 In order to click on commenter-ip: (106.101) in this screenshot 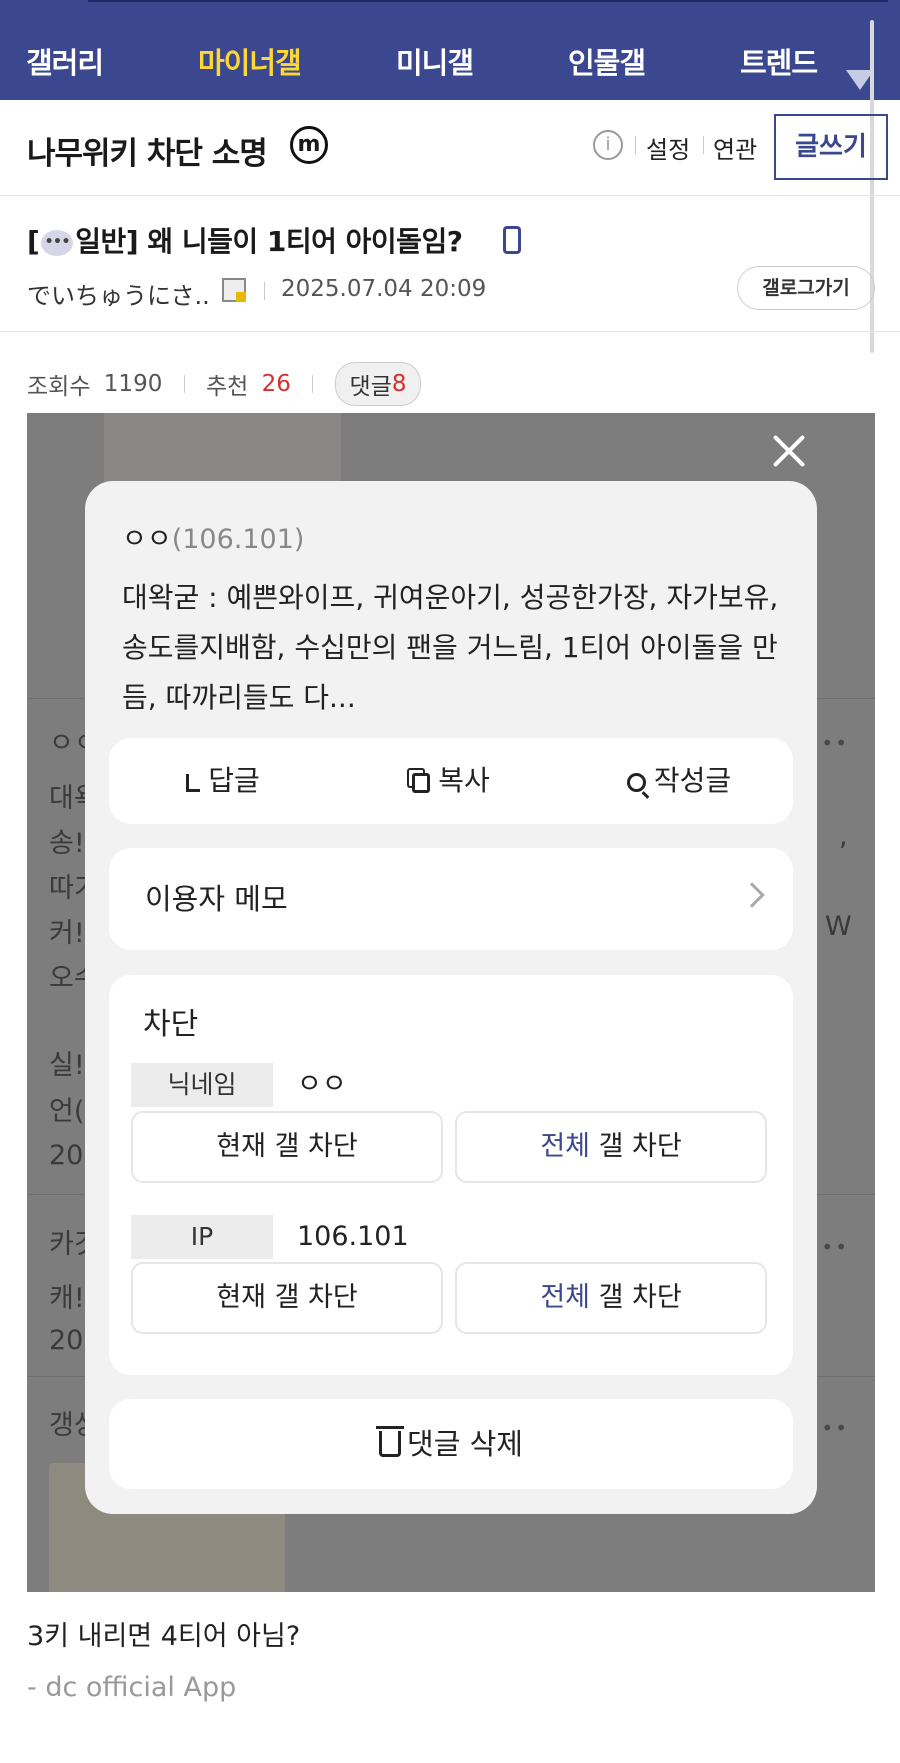, I will do `click(238, 539)`.